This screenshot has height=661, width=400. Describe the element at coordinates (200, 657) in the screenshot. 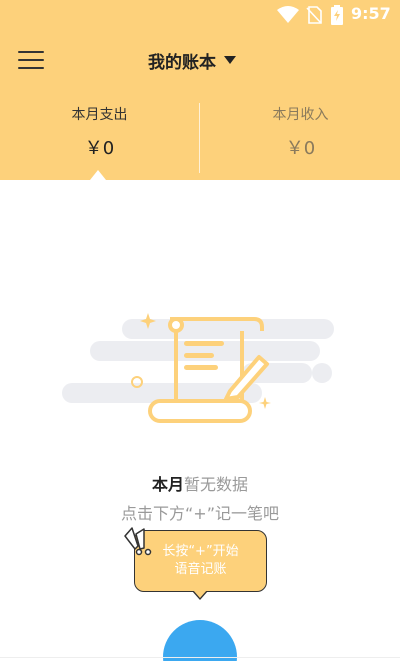

I see `bottom-divider` at that location.